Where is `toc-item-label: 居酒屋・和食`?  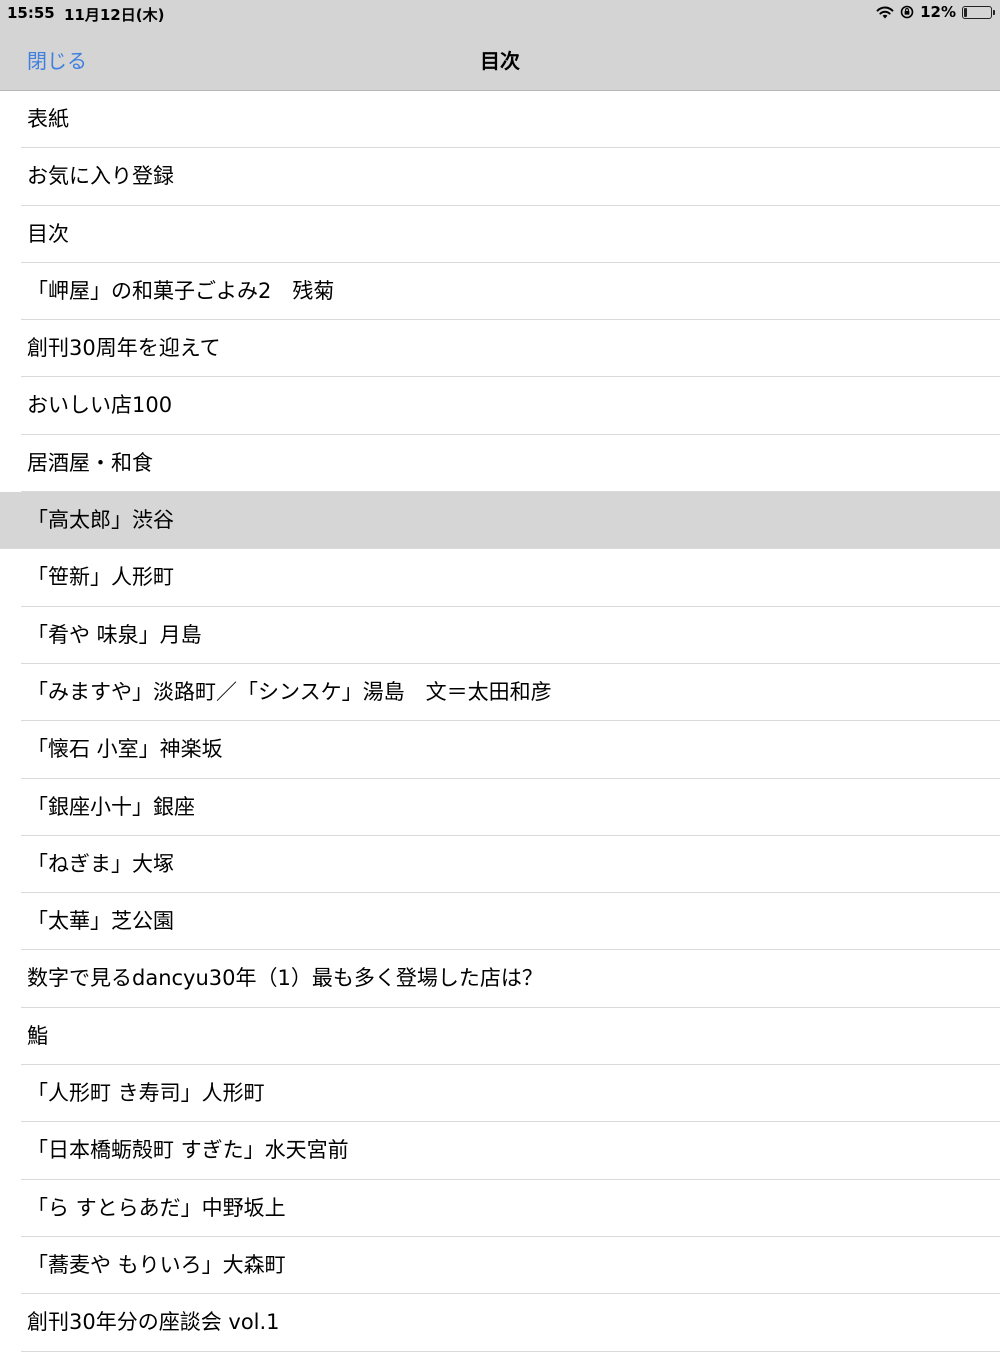 toc-item-label: 居酒屋・和食 is located at coordinates (90, 462).